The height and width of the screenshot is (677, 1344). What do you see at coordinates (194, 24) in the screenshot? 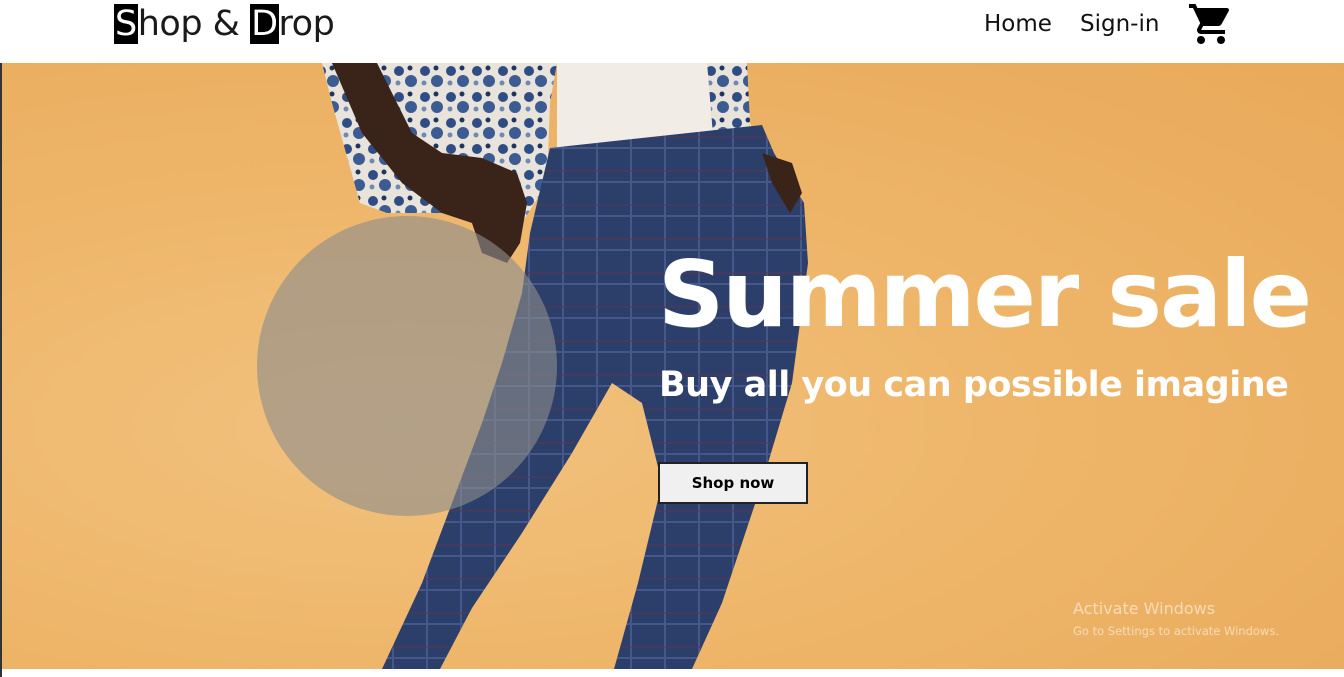
I see `logo-text-part1: hop &` at bounding box center [194, 24].